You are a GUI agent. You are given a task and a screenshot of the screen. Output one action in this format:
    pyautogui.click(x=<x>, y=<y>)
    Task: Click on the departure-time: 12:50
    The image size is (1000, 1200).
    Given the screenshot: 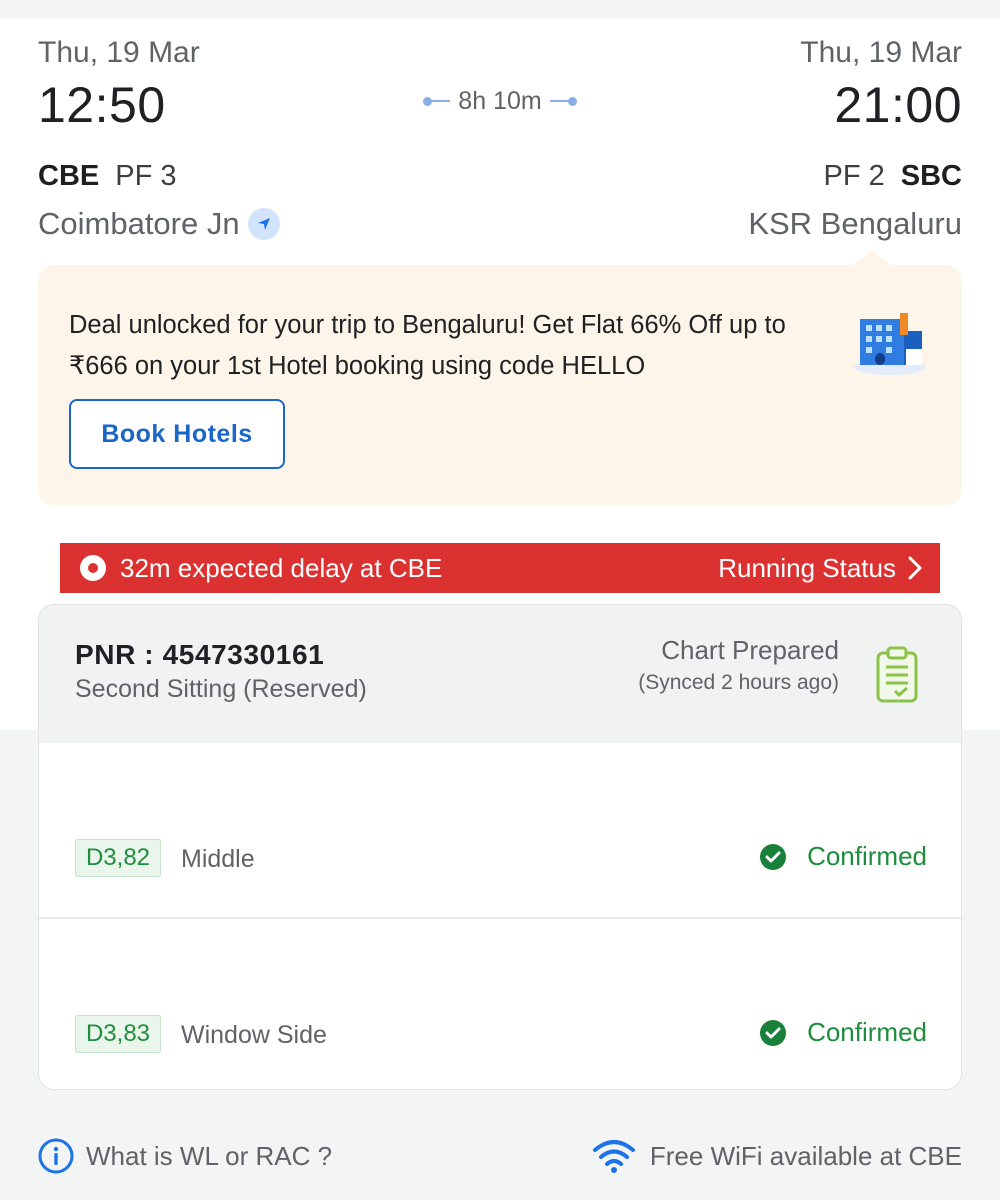 What is the action you would take?
    pyautogui.click(x=102, y=105)
    